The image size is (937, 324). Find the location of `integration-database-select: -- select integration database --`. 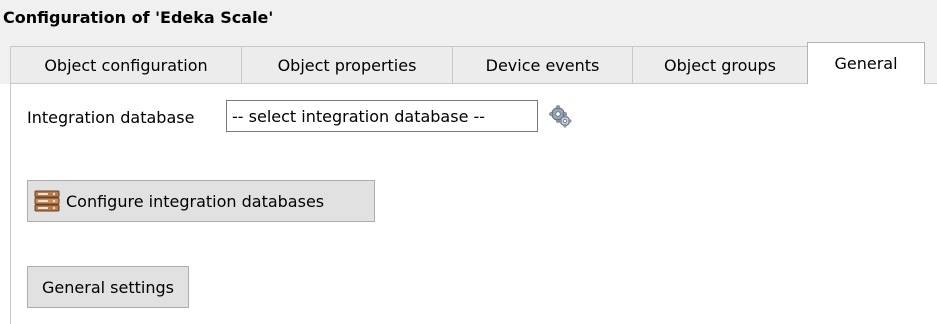

integration-database-select: -- select integration database -- is located at coordinates (382, 116).